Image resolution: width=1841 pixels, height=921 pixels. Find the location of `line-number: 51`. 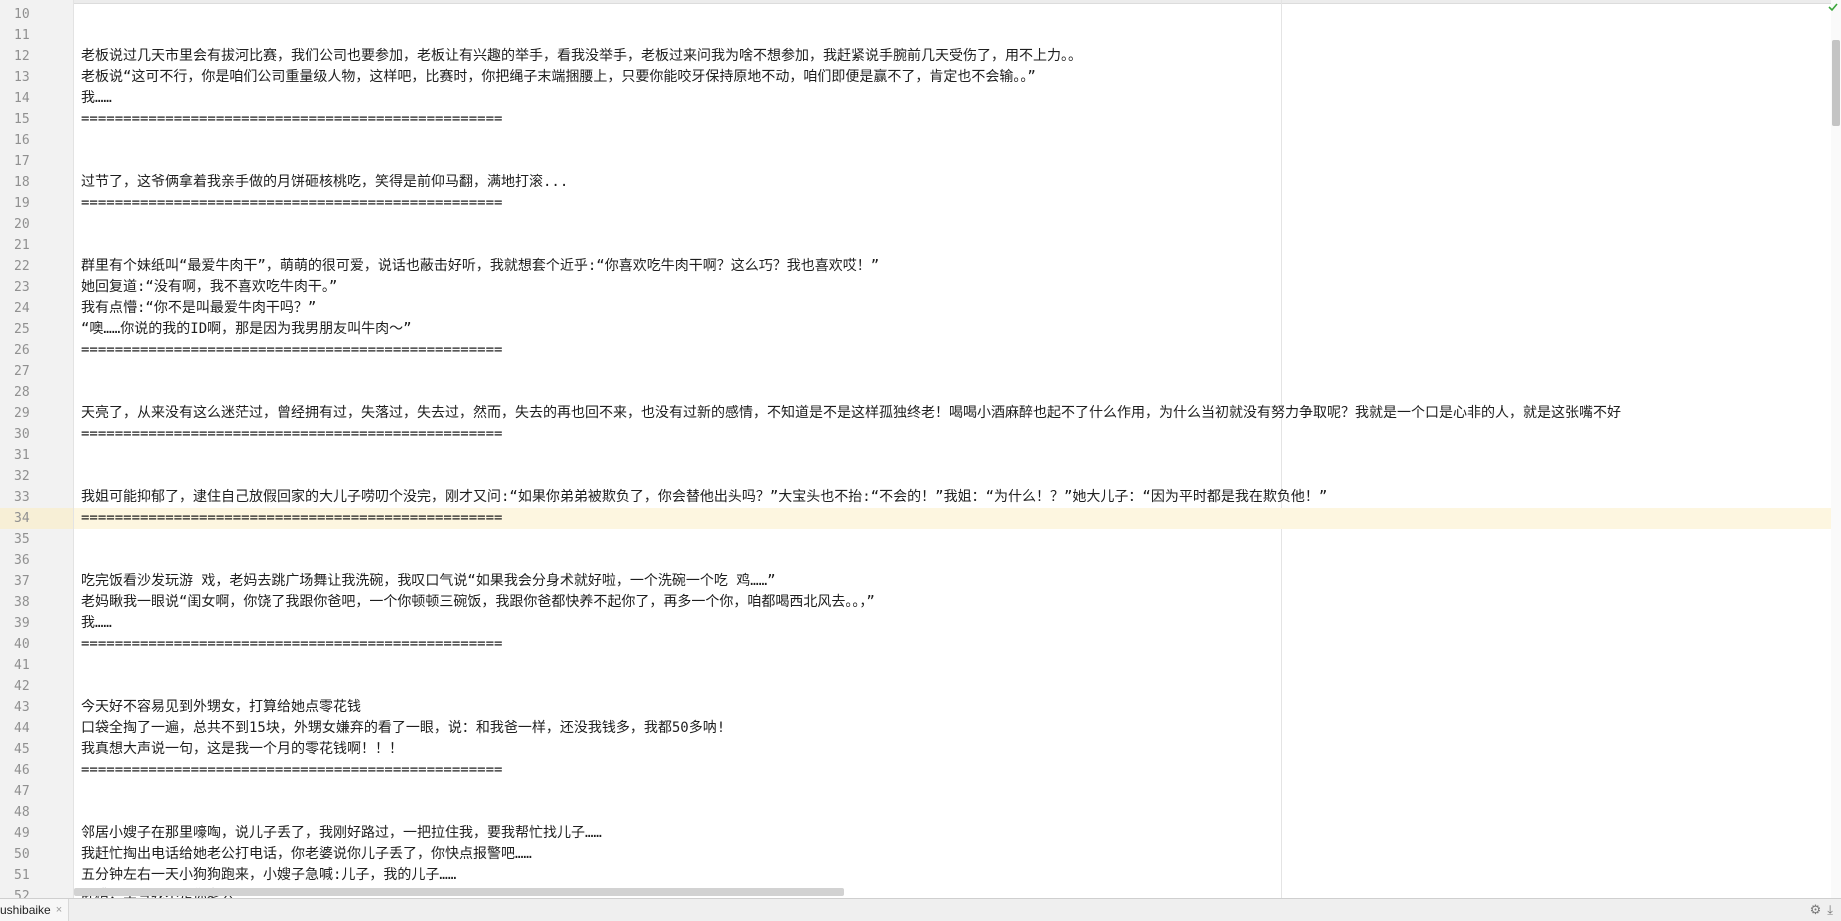

line-number: 51 is located at coordinates (22, 875).